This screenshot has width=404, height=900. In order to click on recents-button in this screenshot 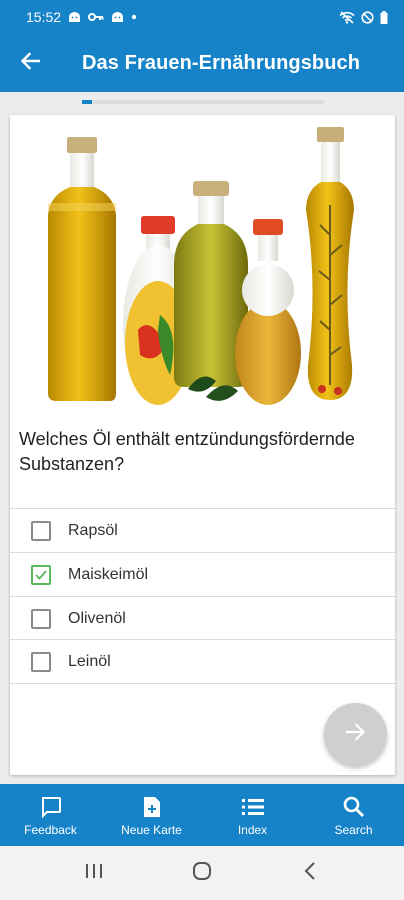, I will do `click(94, 873)`.